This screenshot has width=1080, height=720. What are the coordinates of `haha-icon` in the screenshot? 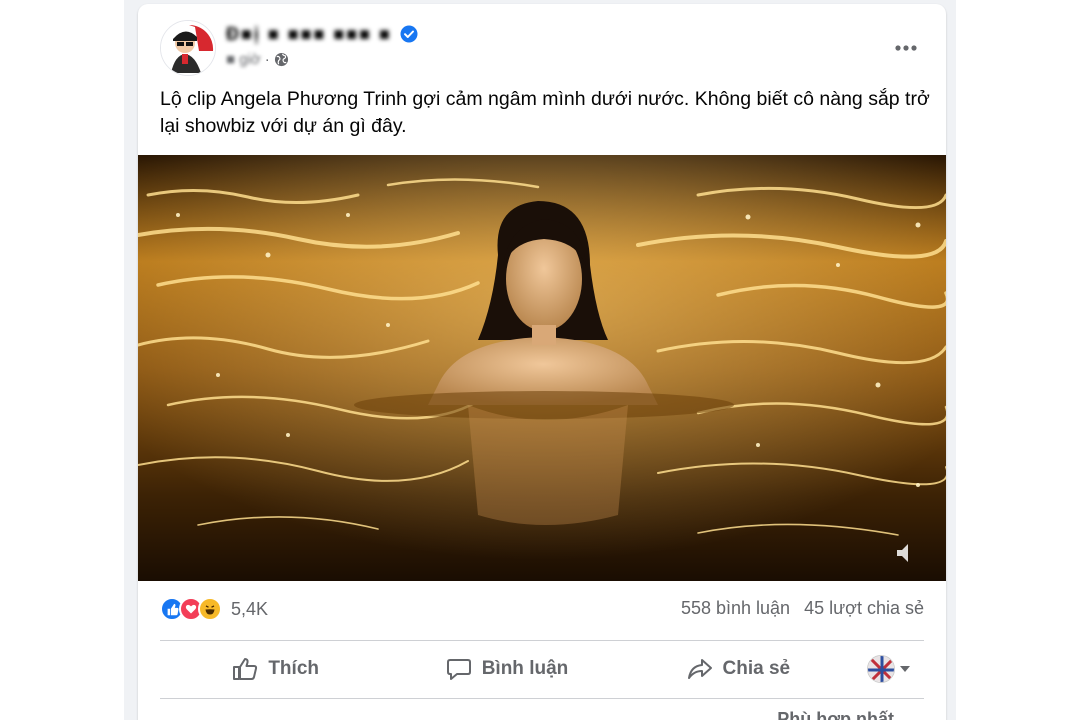 It's located at (210, 609).